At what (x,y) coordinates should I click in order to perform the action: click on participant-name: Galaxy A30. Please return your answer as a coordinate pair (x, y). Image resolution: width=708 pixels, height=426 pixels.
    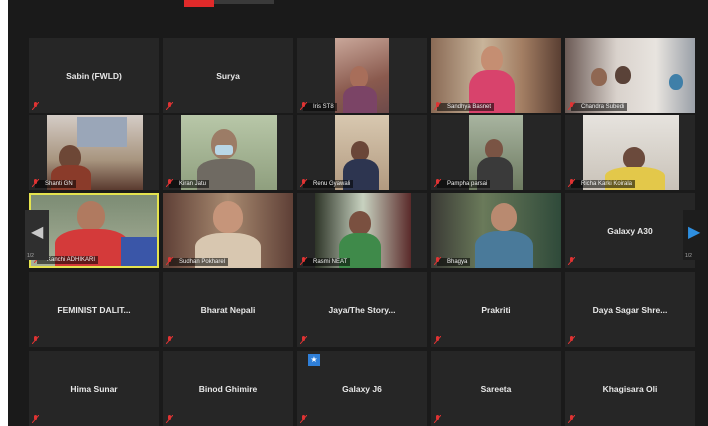
    Looking at the image, I should click on (630, 230).